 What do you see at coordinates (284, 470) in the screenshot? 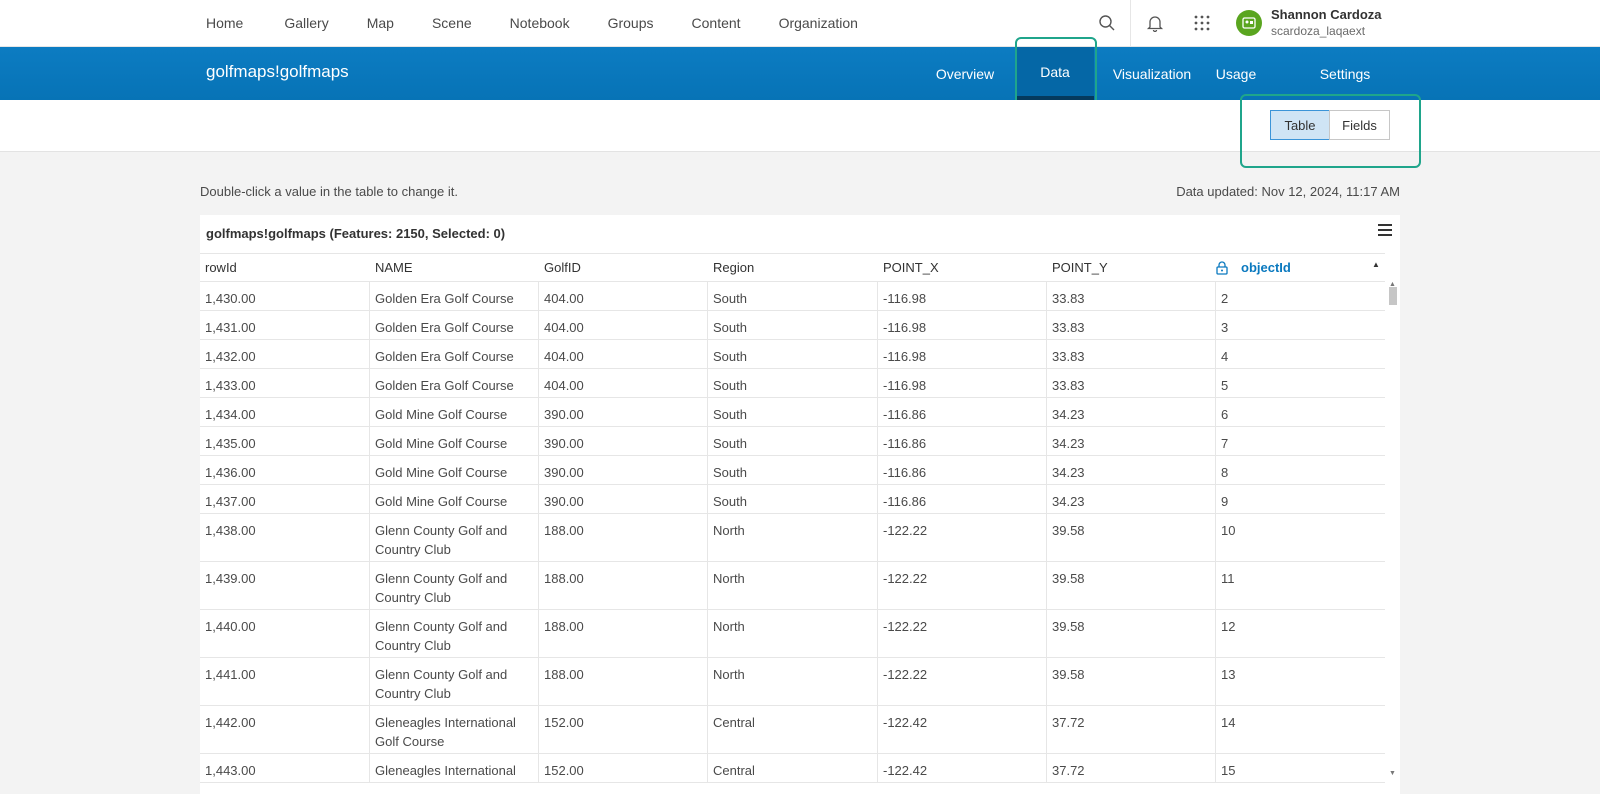
I see `table-cell-rowid: 1,436.00` at bounding box center [284, 470].